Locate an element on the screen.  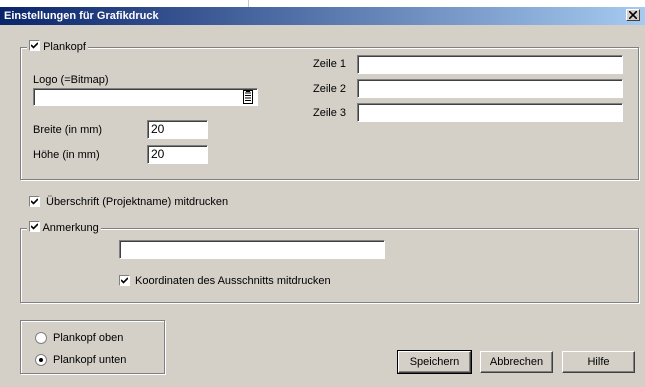
plankopf-oben-label: Plankopf oben is located at coordinates (88, 338).